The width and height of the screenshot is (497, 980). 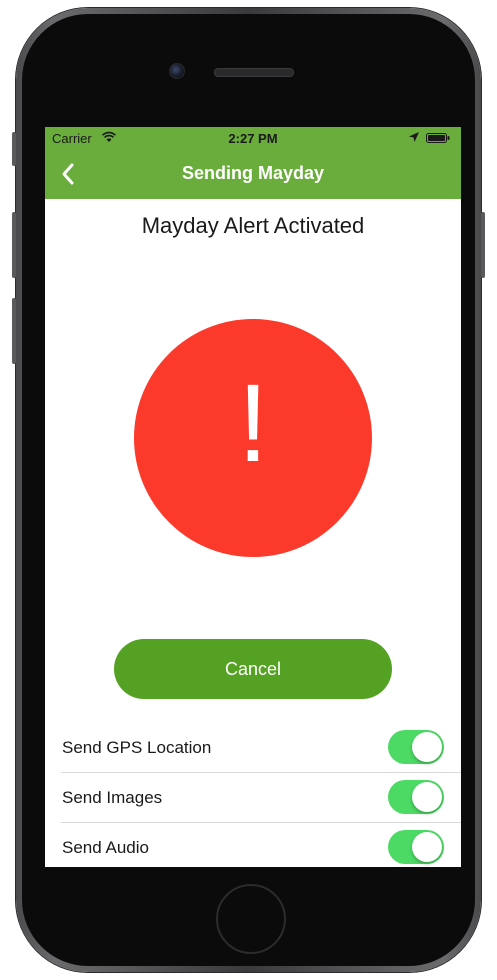 I want to click on alert-circle: !, so click(x=253, y=438).